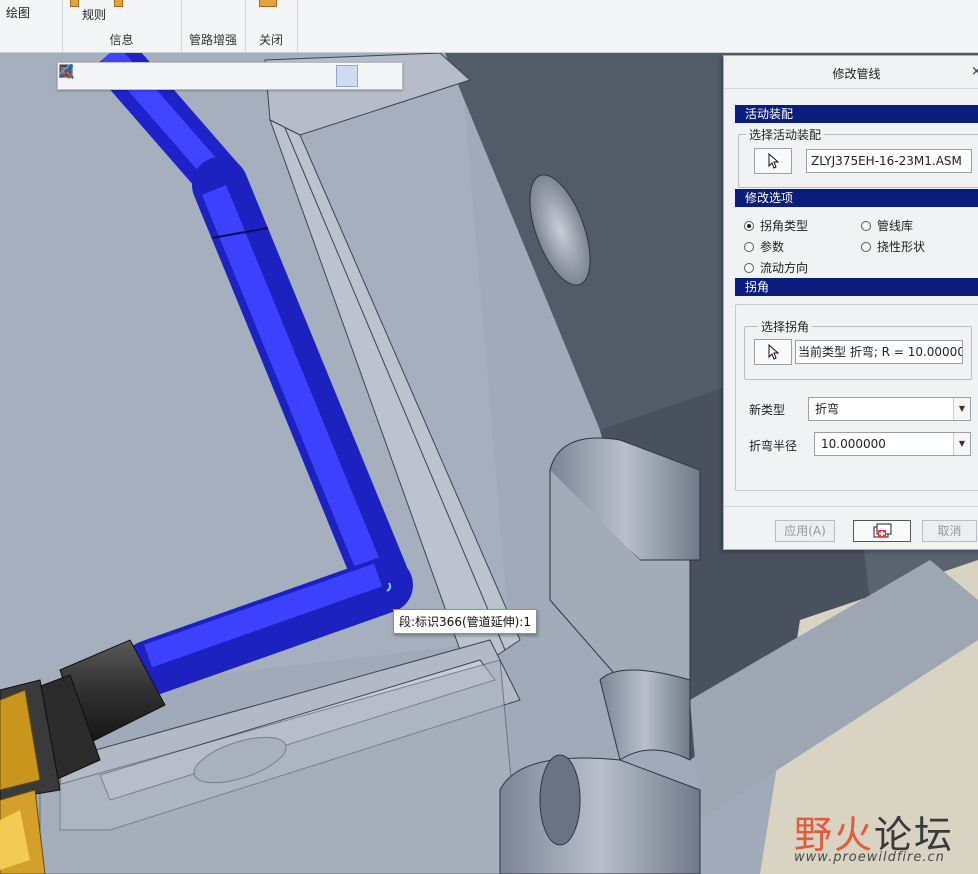  What do you see at coordinates (856, 198) in the screenshot?
I see `modify-options-header: 修改选项` at bounding box center [856, 198].